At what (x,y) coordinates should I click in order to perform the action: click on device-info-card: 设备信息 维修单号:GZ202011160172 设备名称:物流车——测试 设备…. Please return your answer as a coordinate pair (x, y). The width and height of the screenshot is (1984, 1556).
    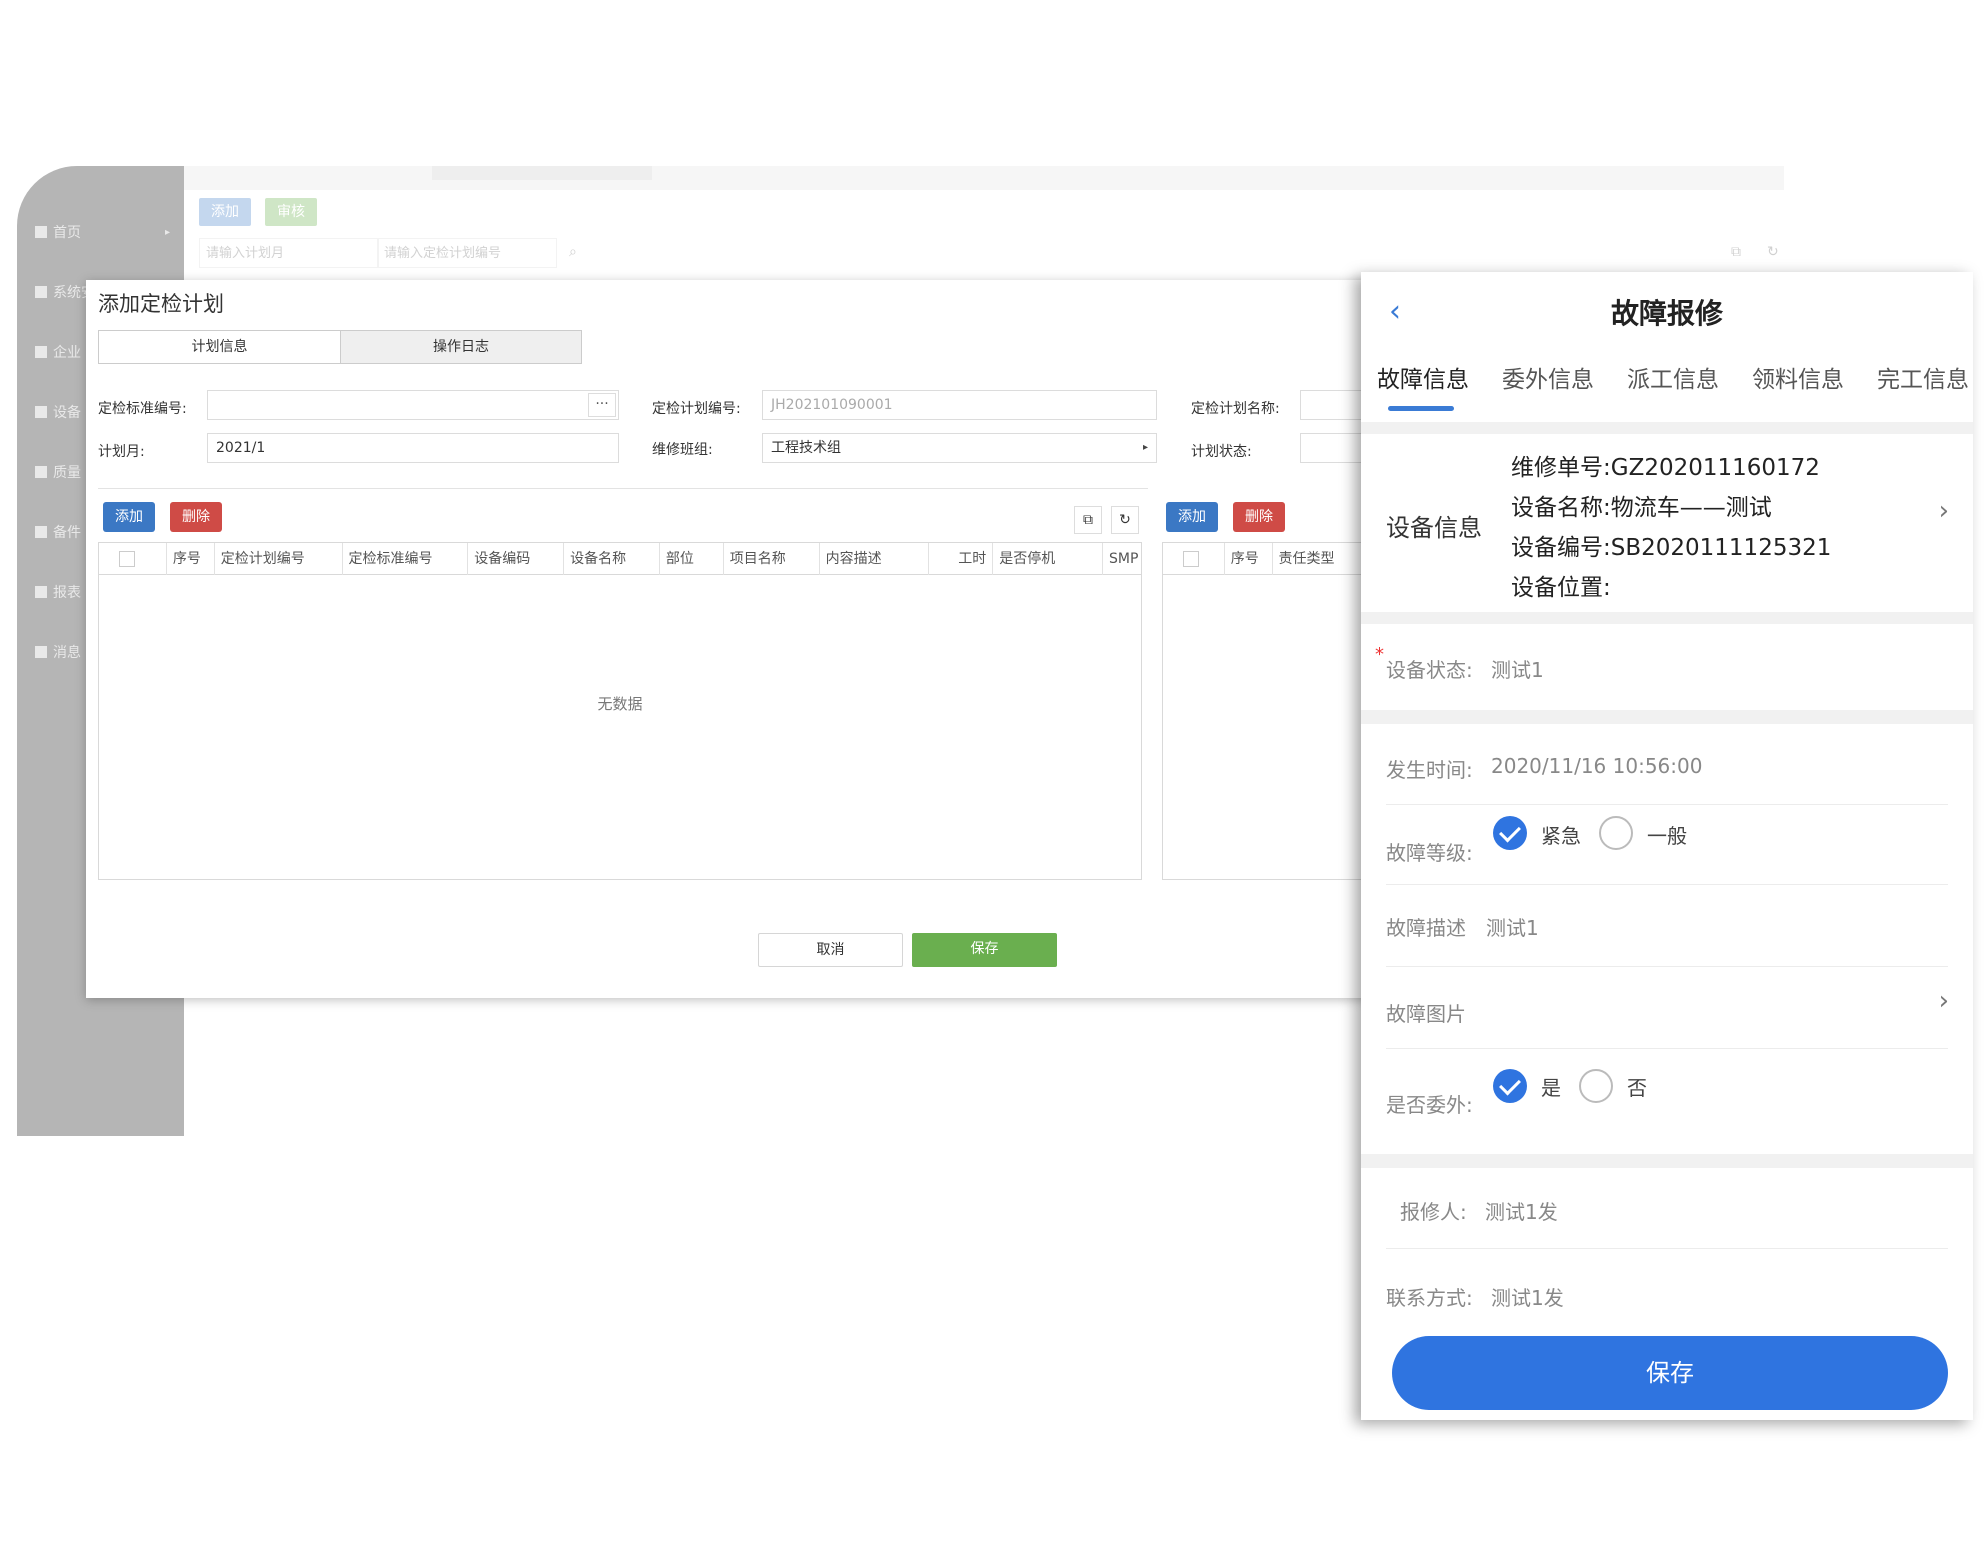
    Looking at the image, I should click on (1667, 523).